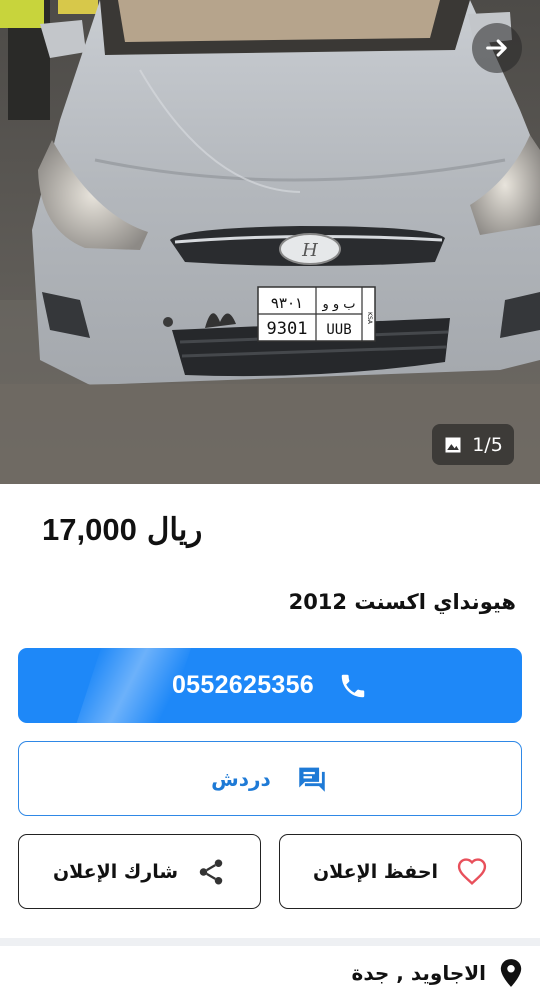  I want to click on plate-latin-digits: 9301, so click(287, 329).